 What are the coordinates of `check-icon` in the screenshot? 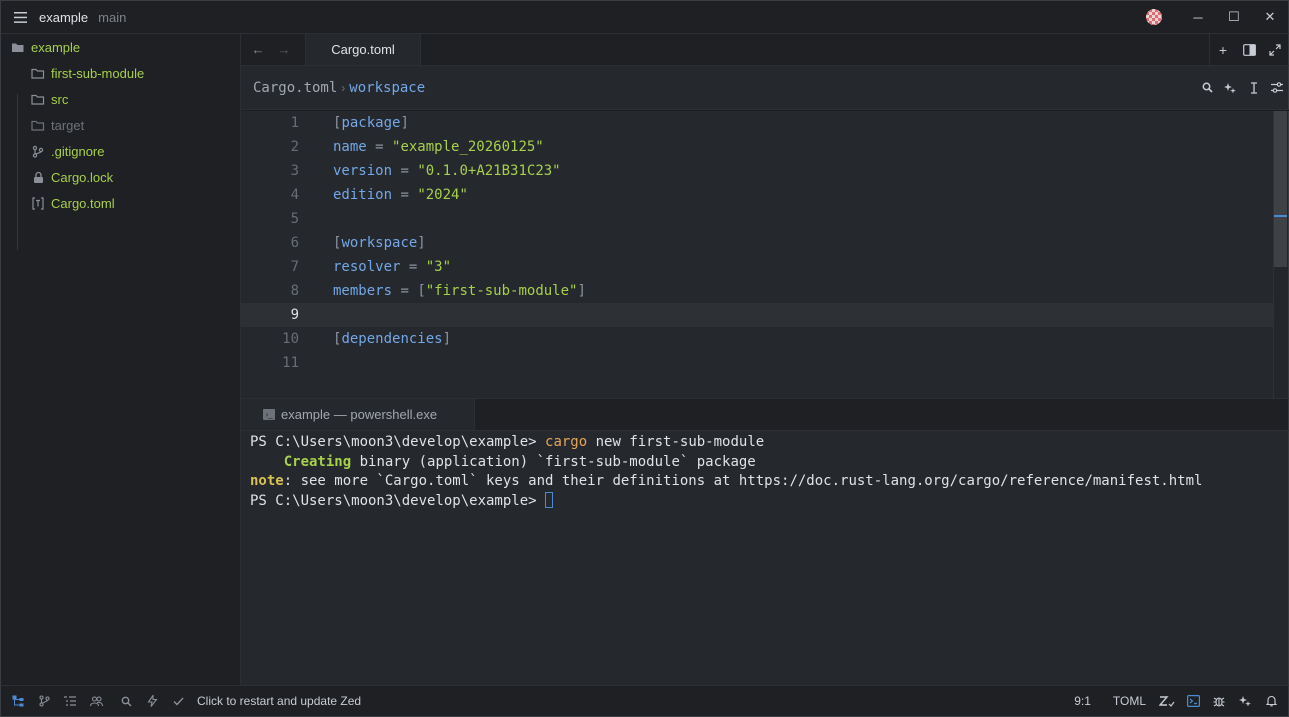 It's located at (178, 701).